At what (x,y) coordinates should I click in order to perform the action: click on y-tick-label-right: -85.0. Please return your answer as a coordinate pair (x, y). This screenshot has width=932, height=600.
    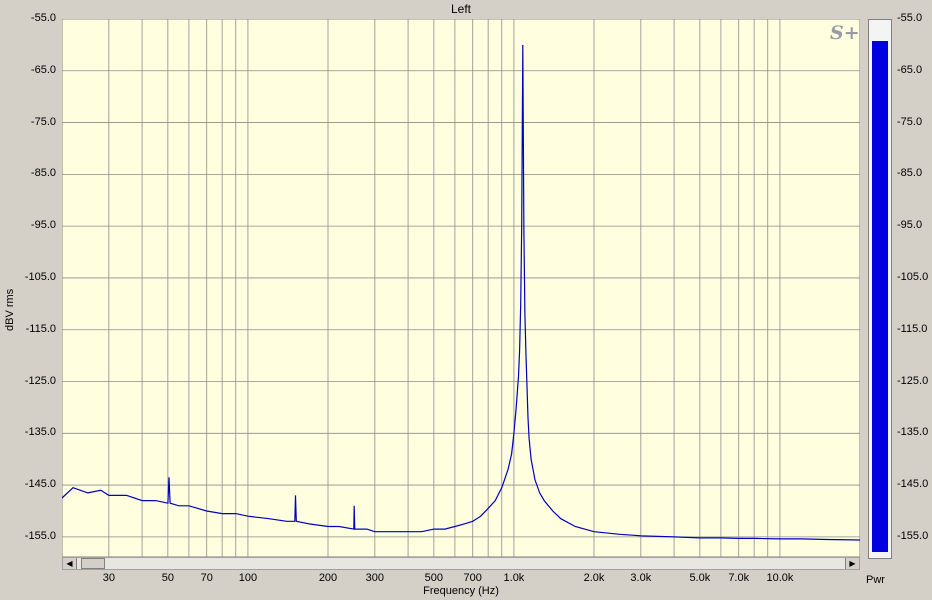
    Looking at the image, I should click on (910, 173).